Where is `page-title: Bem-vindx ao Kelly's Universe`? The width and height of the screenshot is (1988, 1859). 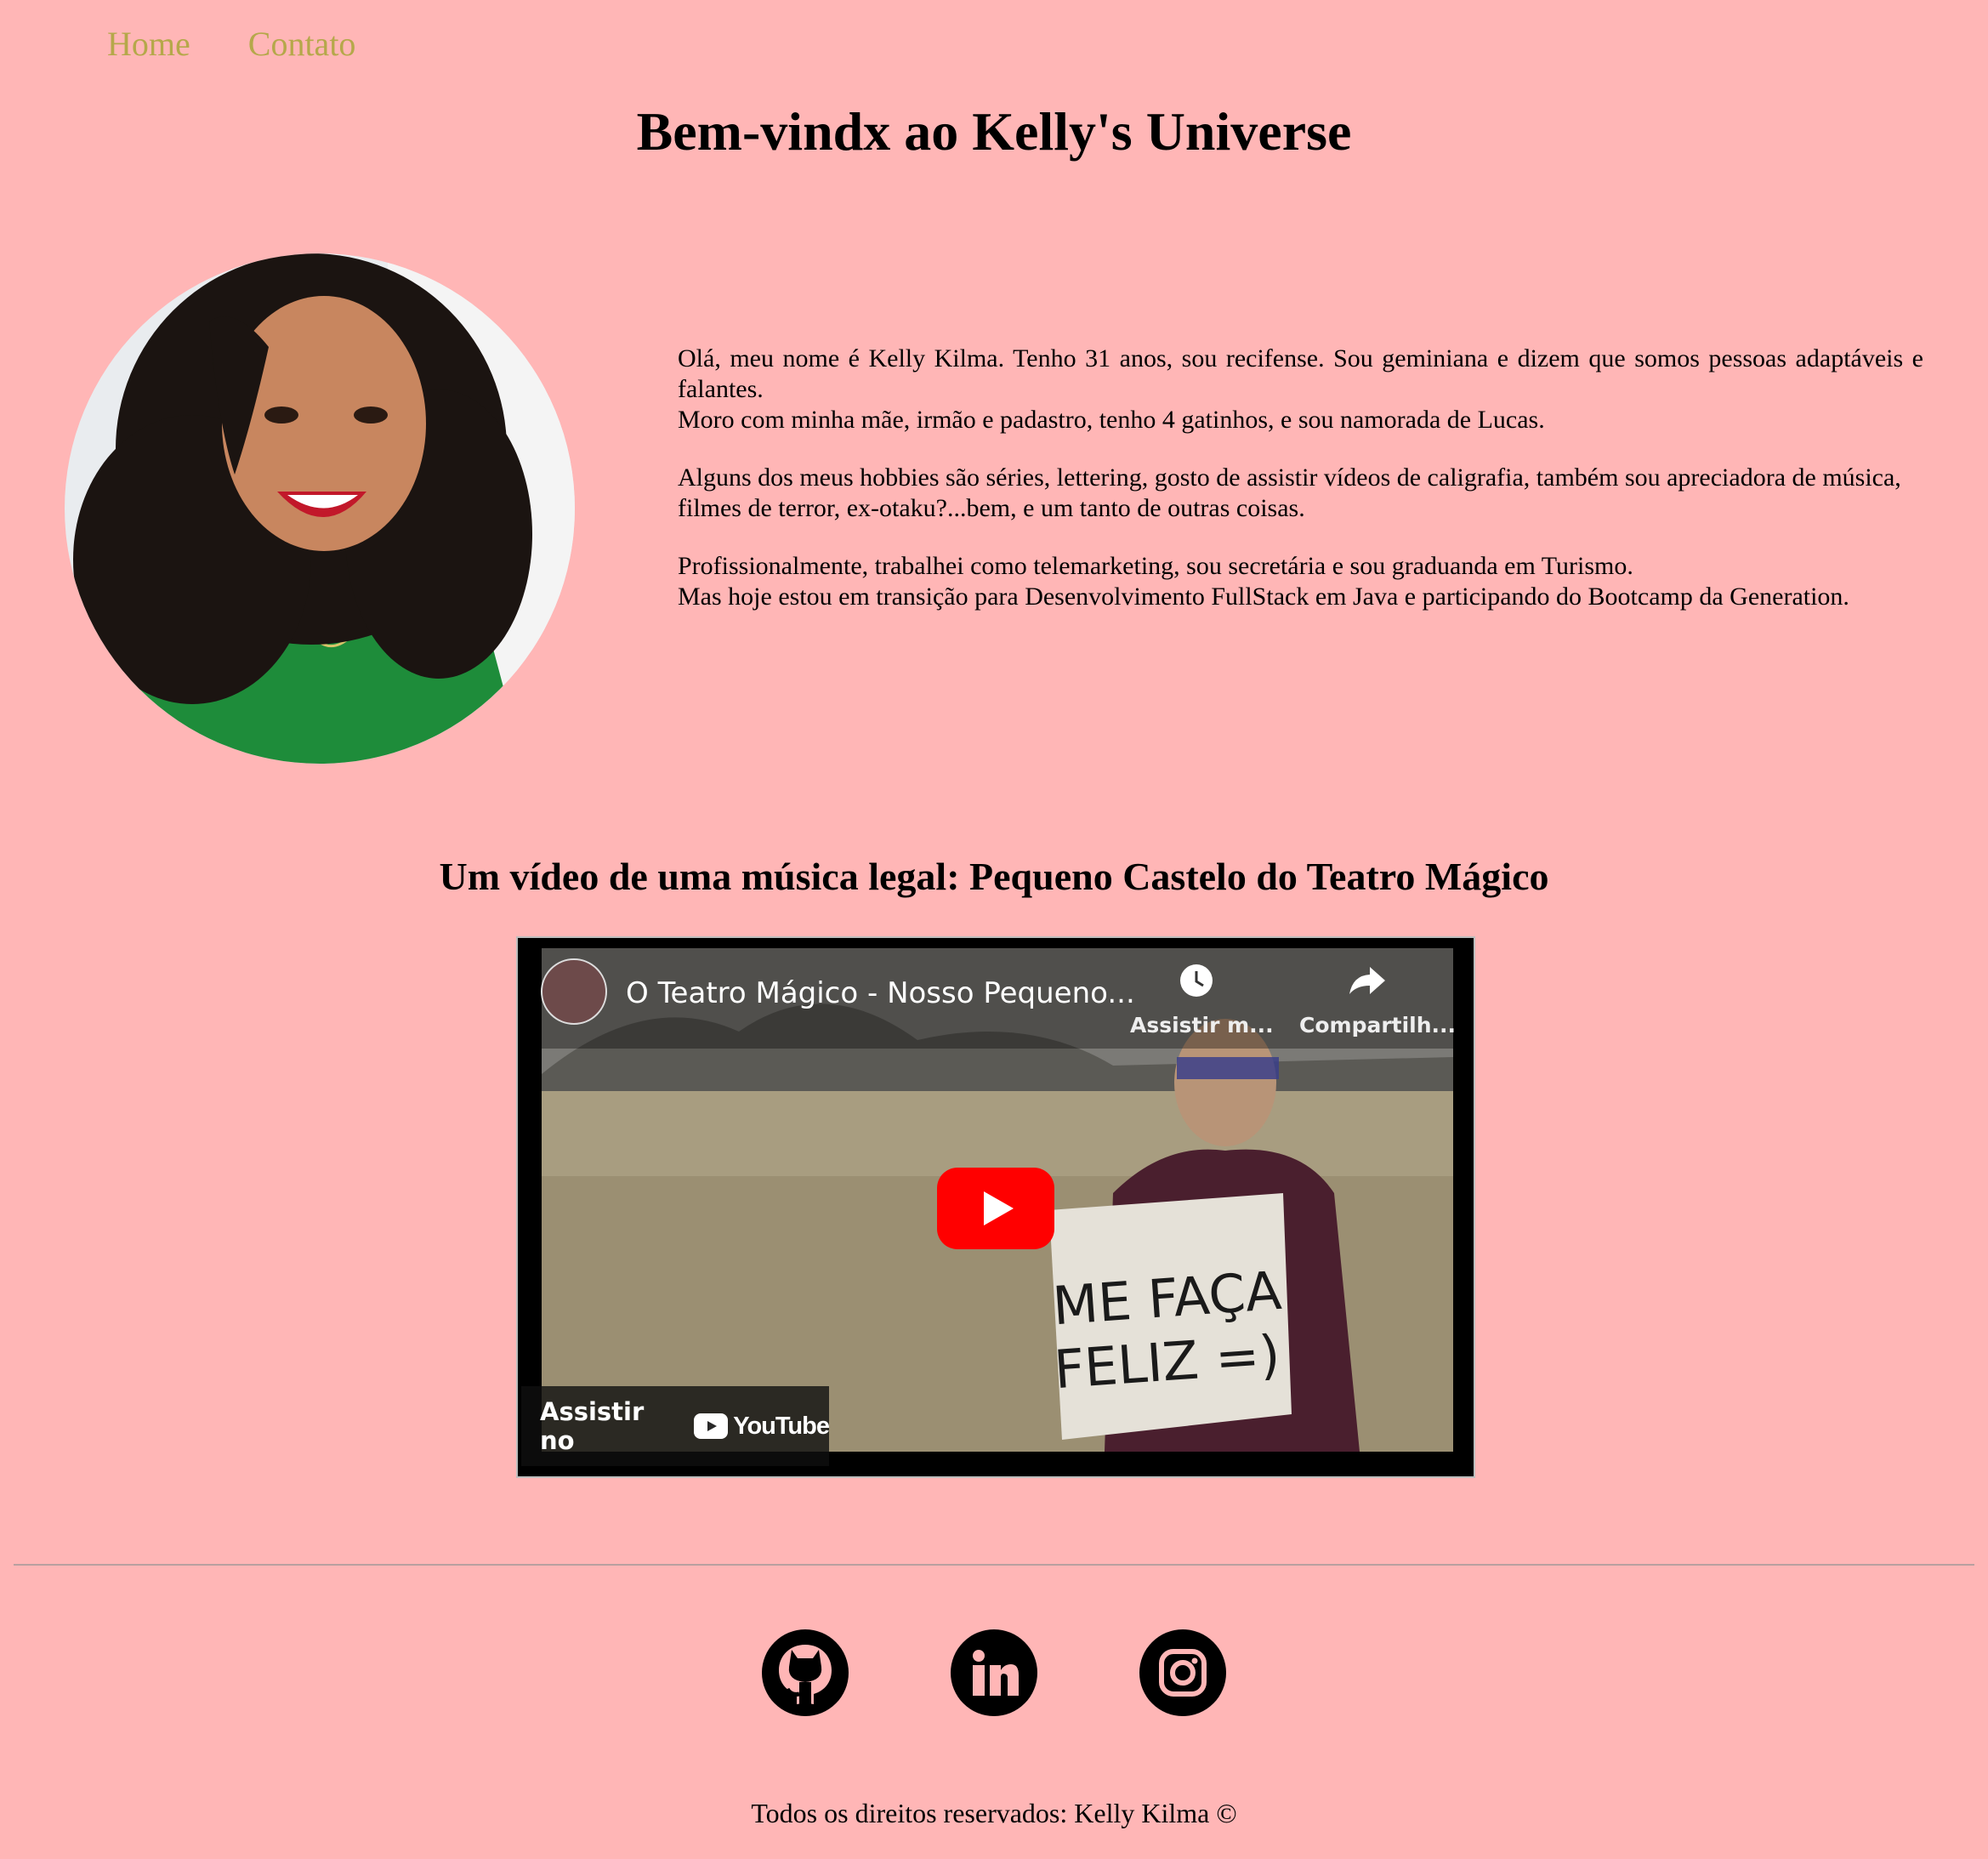 page-title: Bem-vindx ao Kelly's Universe is located at coordinates (994, 131).